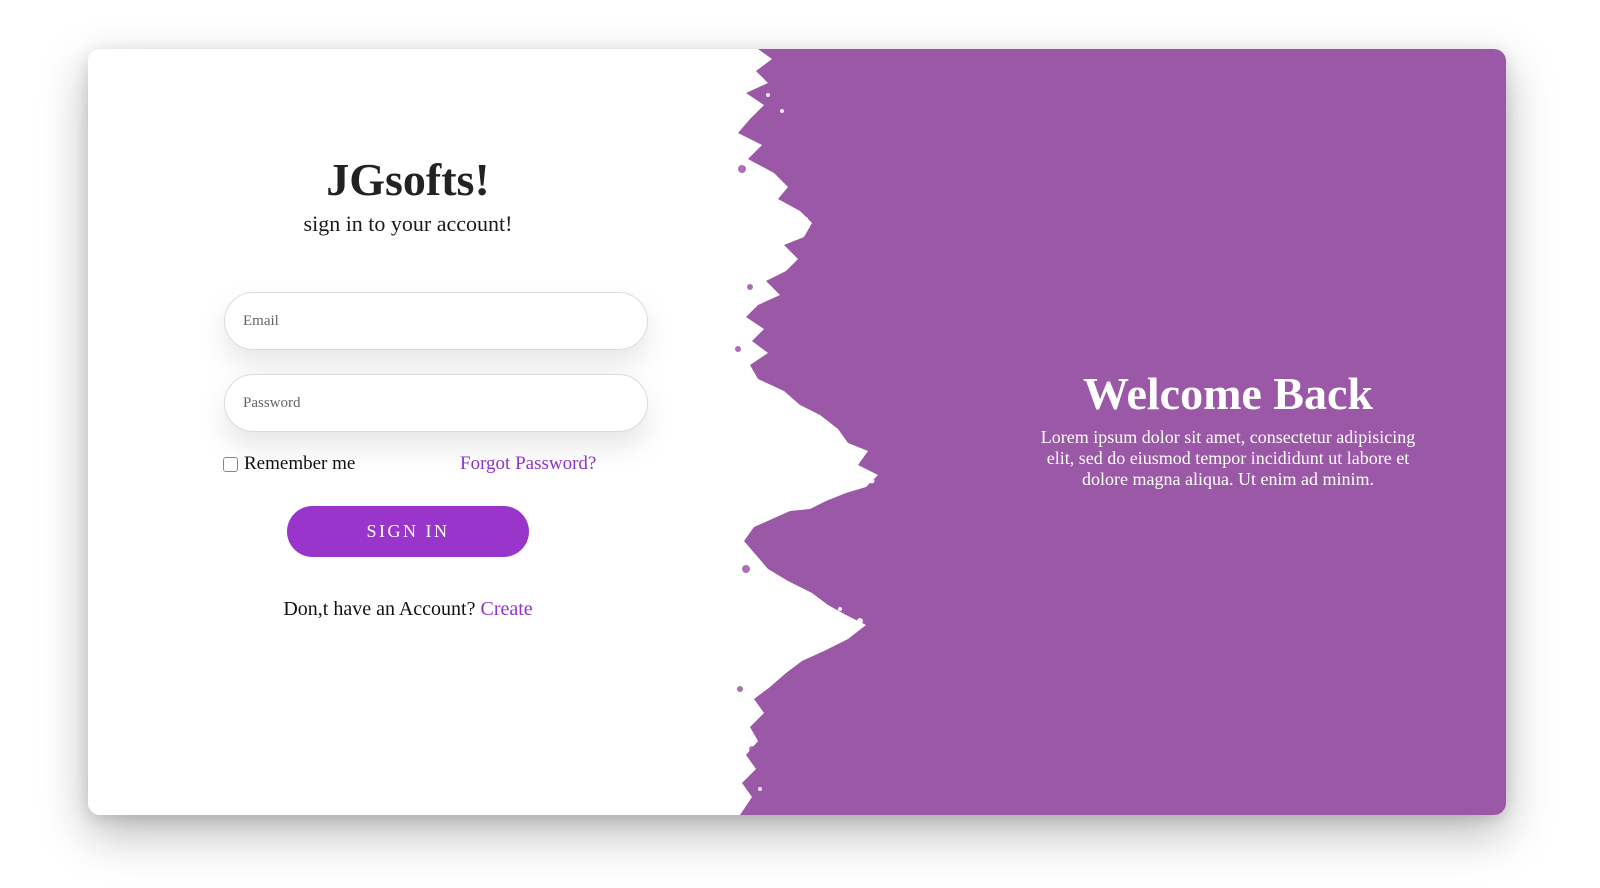 The height and width of the screenshot is (888, 1600). What do you see at coordinates (436, 403) in the screenshot?
I see `password-field` at bounding box center [436, 403].